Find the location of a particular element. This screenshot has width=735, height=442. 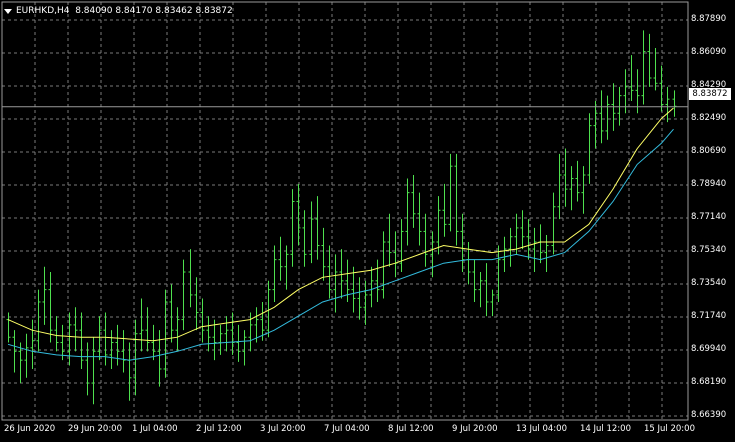

price-axis-label: 8.66390 is located at coordinates (709, 415).